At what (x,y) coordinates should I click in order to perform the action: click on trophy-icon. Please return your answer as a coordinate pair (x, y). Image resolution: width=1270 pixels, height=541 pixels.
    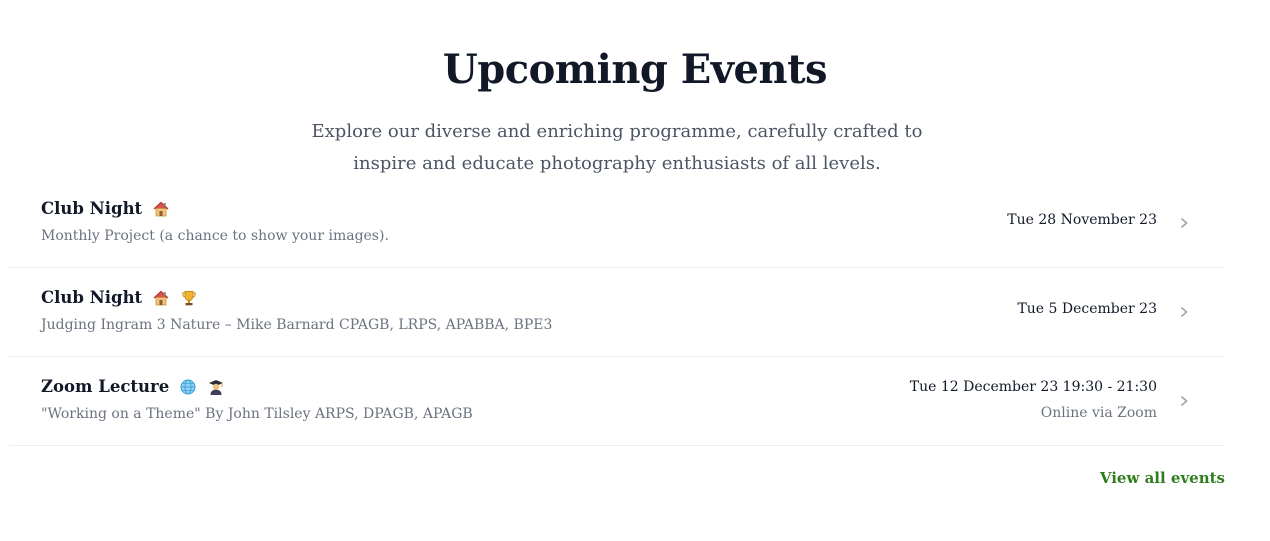
    Looking at the image, I should click on (189, 298).